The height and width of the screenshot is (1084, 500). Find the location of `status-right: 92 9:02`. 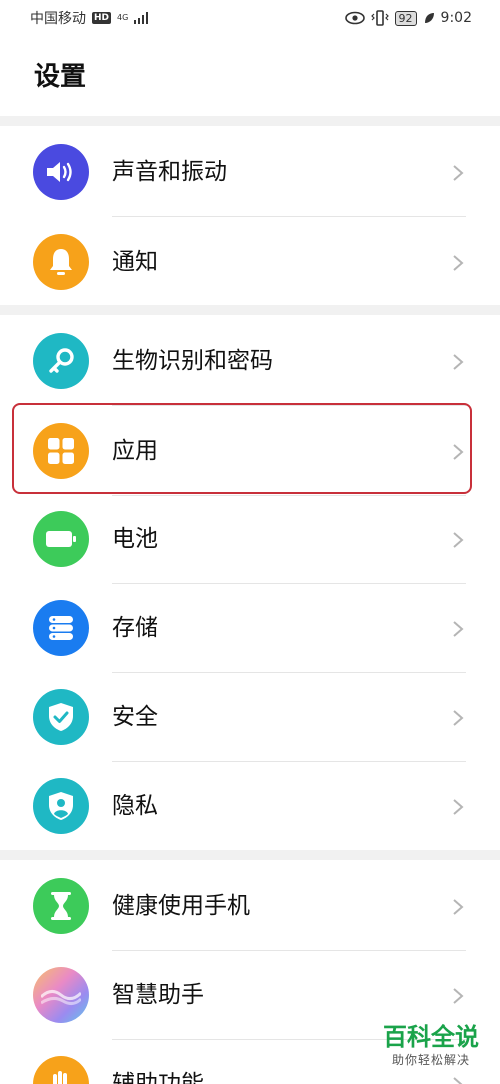

status-right: 92 9:02 is located at coordinates (408, 18).